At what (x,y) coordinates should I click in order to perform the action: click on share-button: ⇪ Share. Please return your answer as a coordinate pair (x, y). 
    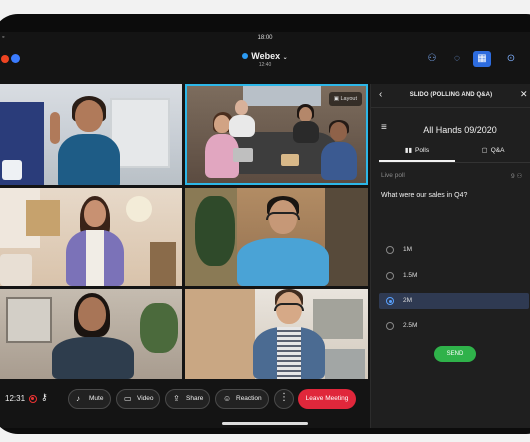
    Looking at the image, I should click on (187, 399).